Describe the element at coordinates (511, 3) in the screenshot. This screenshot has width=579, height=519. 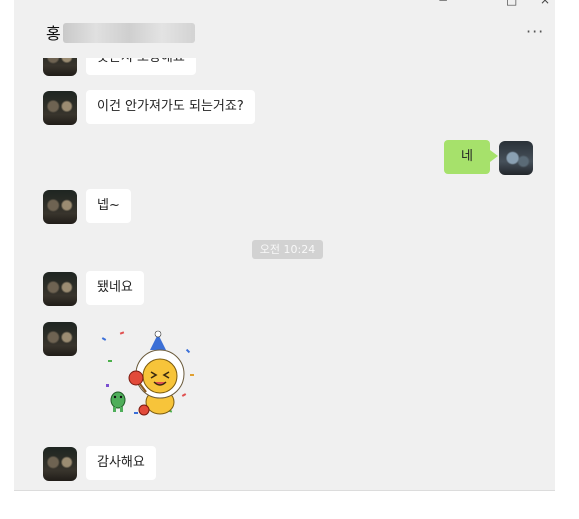
I see `maximize-button: □` at that location.